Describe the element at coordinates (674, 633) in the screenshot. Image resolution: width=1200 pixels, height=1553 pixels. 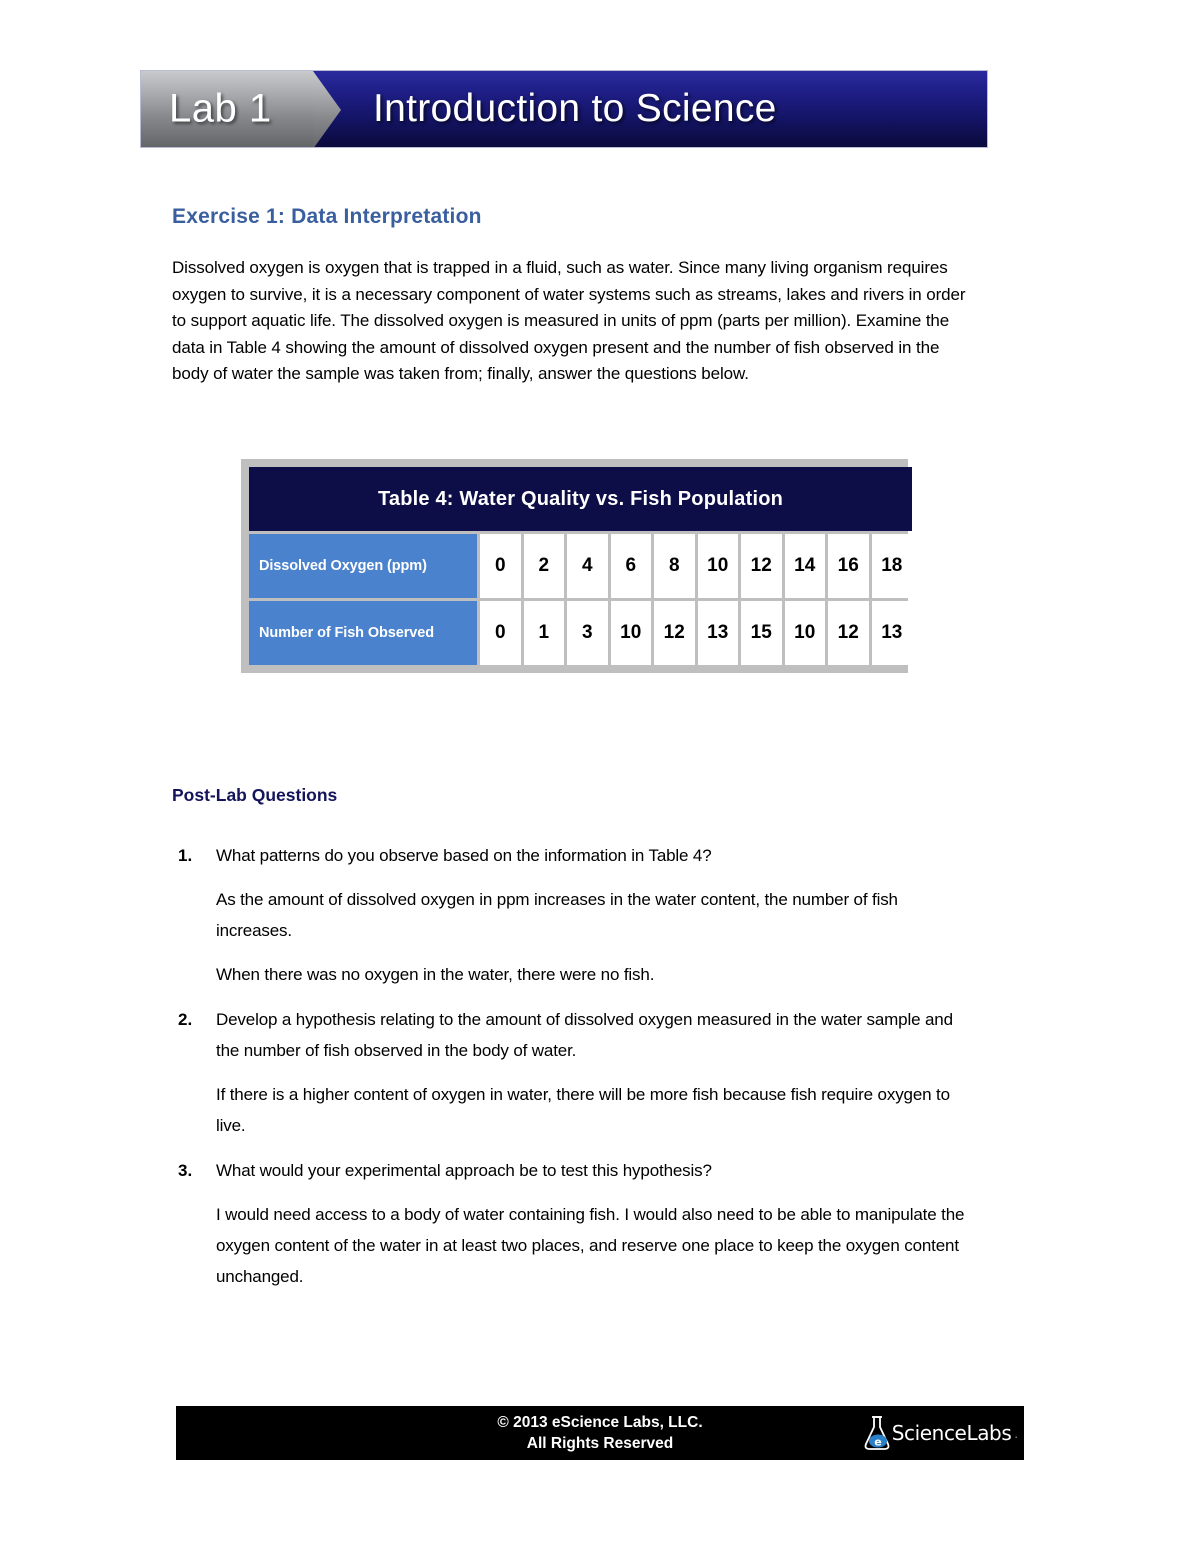
I see `cell-fish-4: 12` at that location.